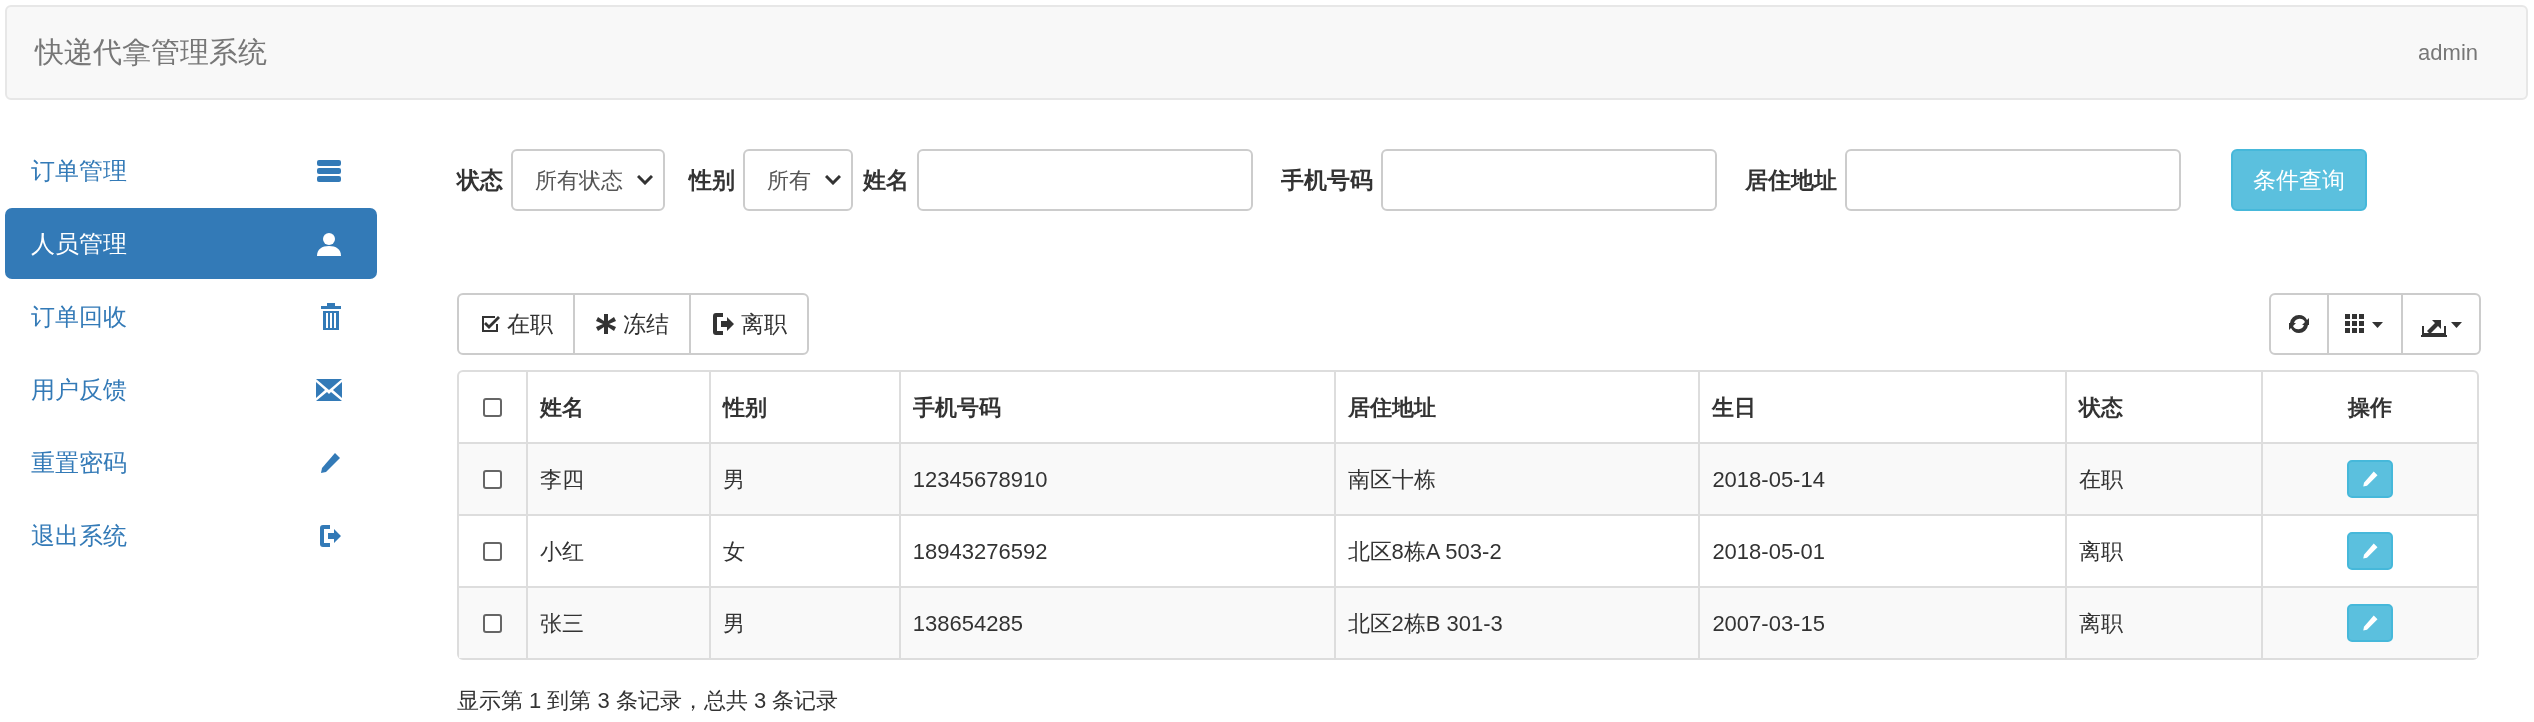  What do you see at coordinates (980, 479) in the screenshot?
I see `table-cell-text: 12345678910` at bounding box center [980, 479].